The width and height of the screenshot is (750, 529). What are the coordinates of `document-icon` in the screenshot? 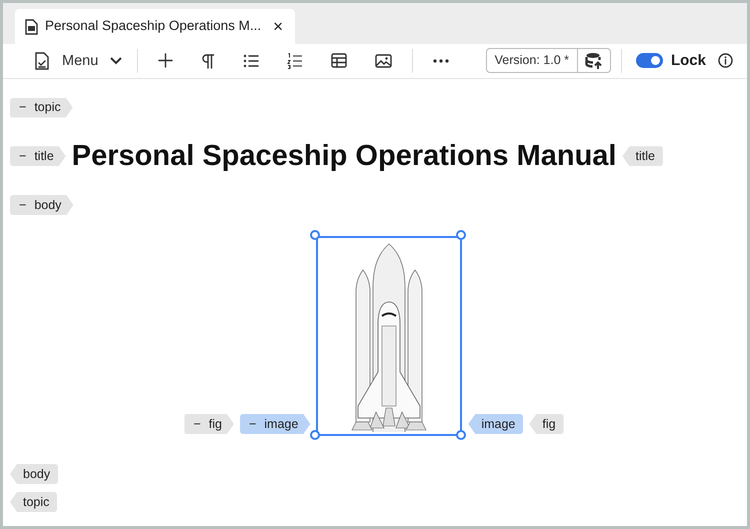 It's located at (31, 26).